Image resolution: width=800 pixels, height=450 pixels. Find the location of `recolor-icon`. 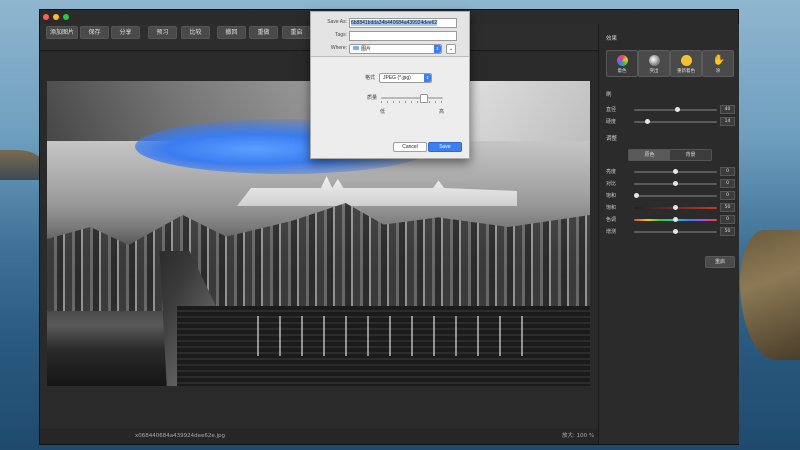

recolor-icon is located at coordinates (686, 60).